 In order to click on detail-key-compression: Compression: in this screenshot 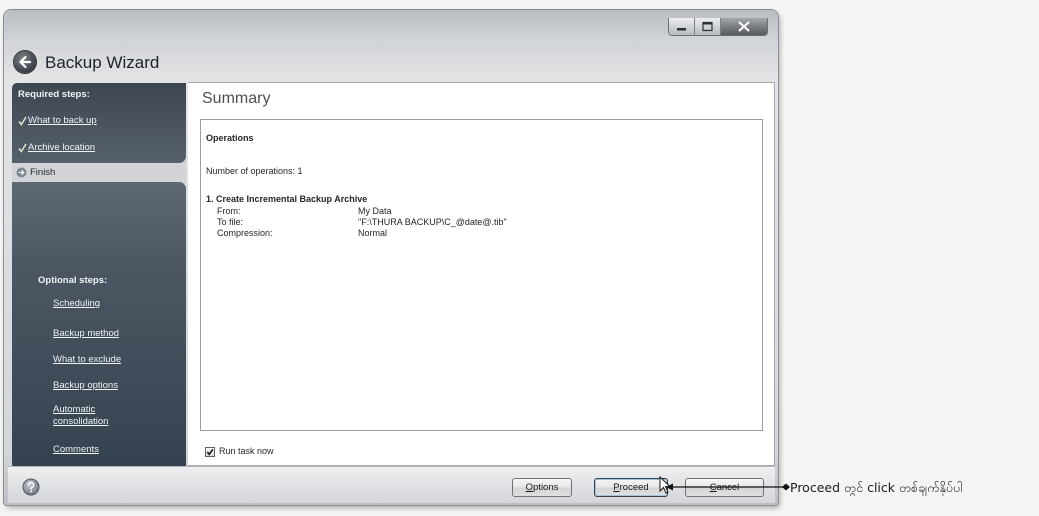, I will do `click(245, 233)`.